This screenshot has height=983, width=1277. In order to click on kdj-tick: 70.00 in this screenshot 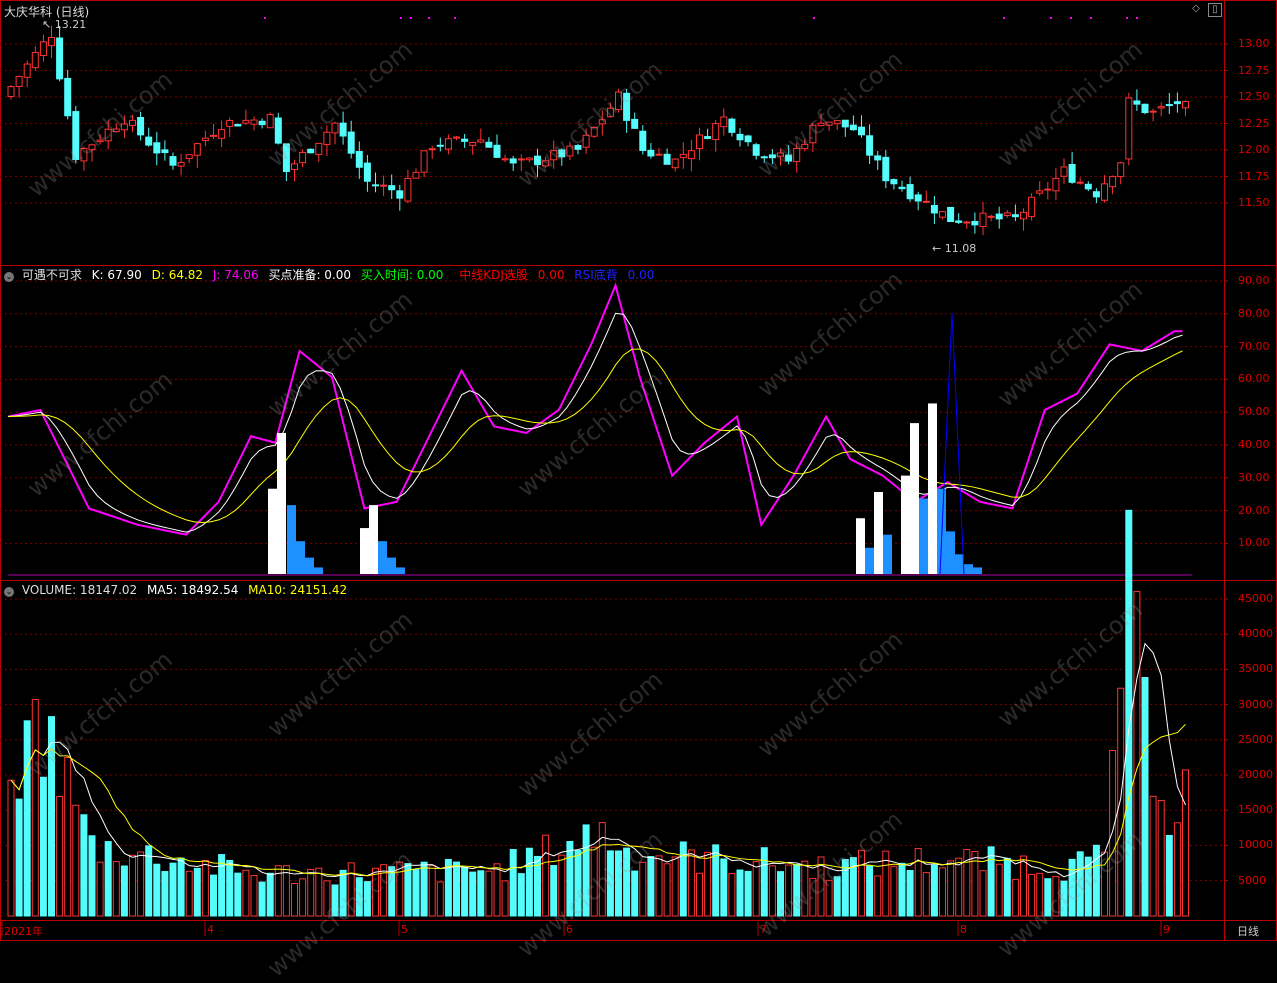, I will do `click(1254, 346)`.